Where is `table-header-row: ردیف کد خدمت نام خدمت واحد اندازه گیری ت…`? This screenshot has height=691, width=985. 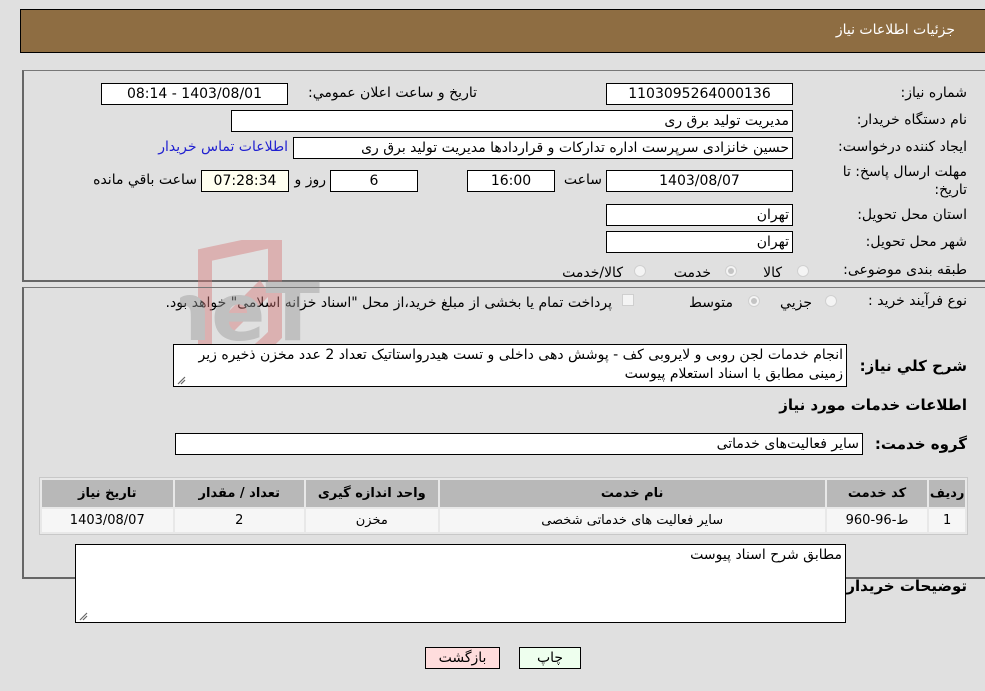
table-header-row: ردیف کد خدمت نام خدمت واحد اندازه گیری ت… is located at coordinates (503, 493).